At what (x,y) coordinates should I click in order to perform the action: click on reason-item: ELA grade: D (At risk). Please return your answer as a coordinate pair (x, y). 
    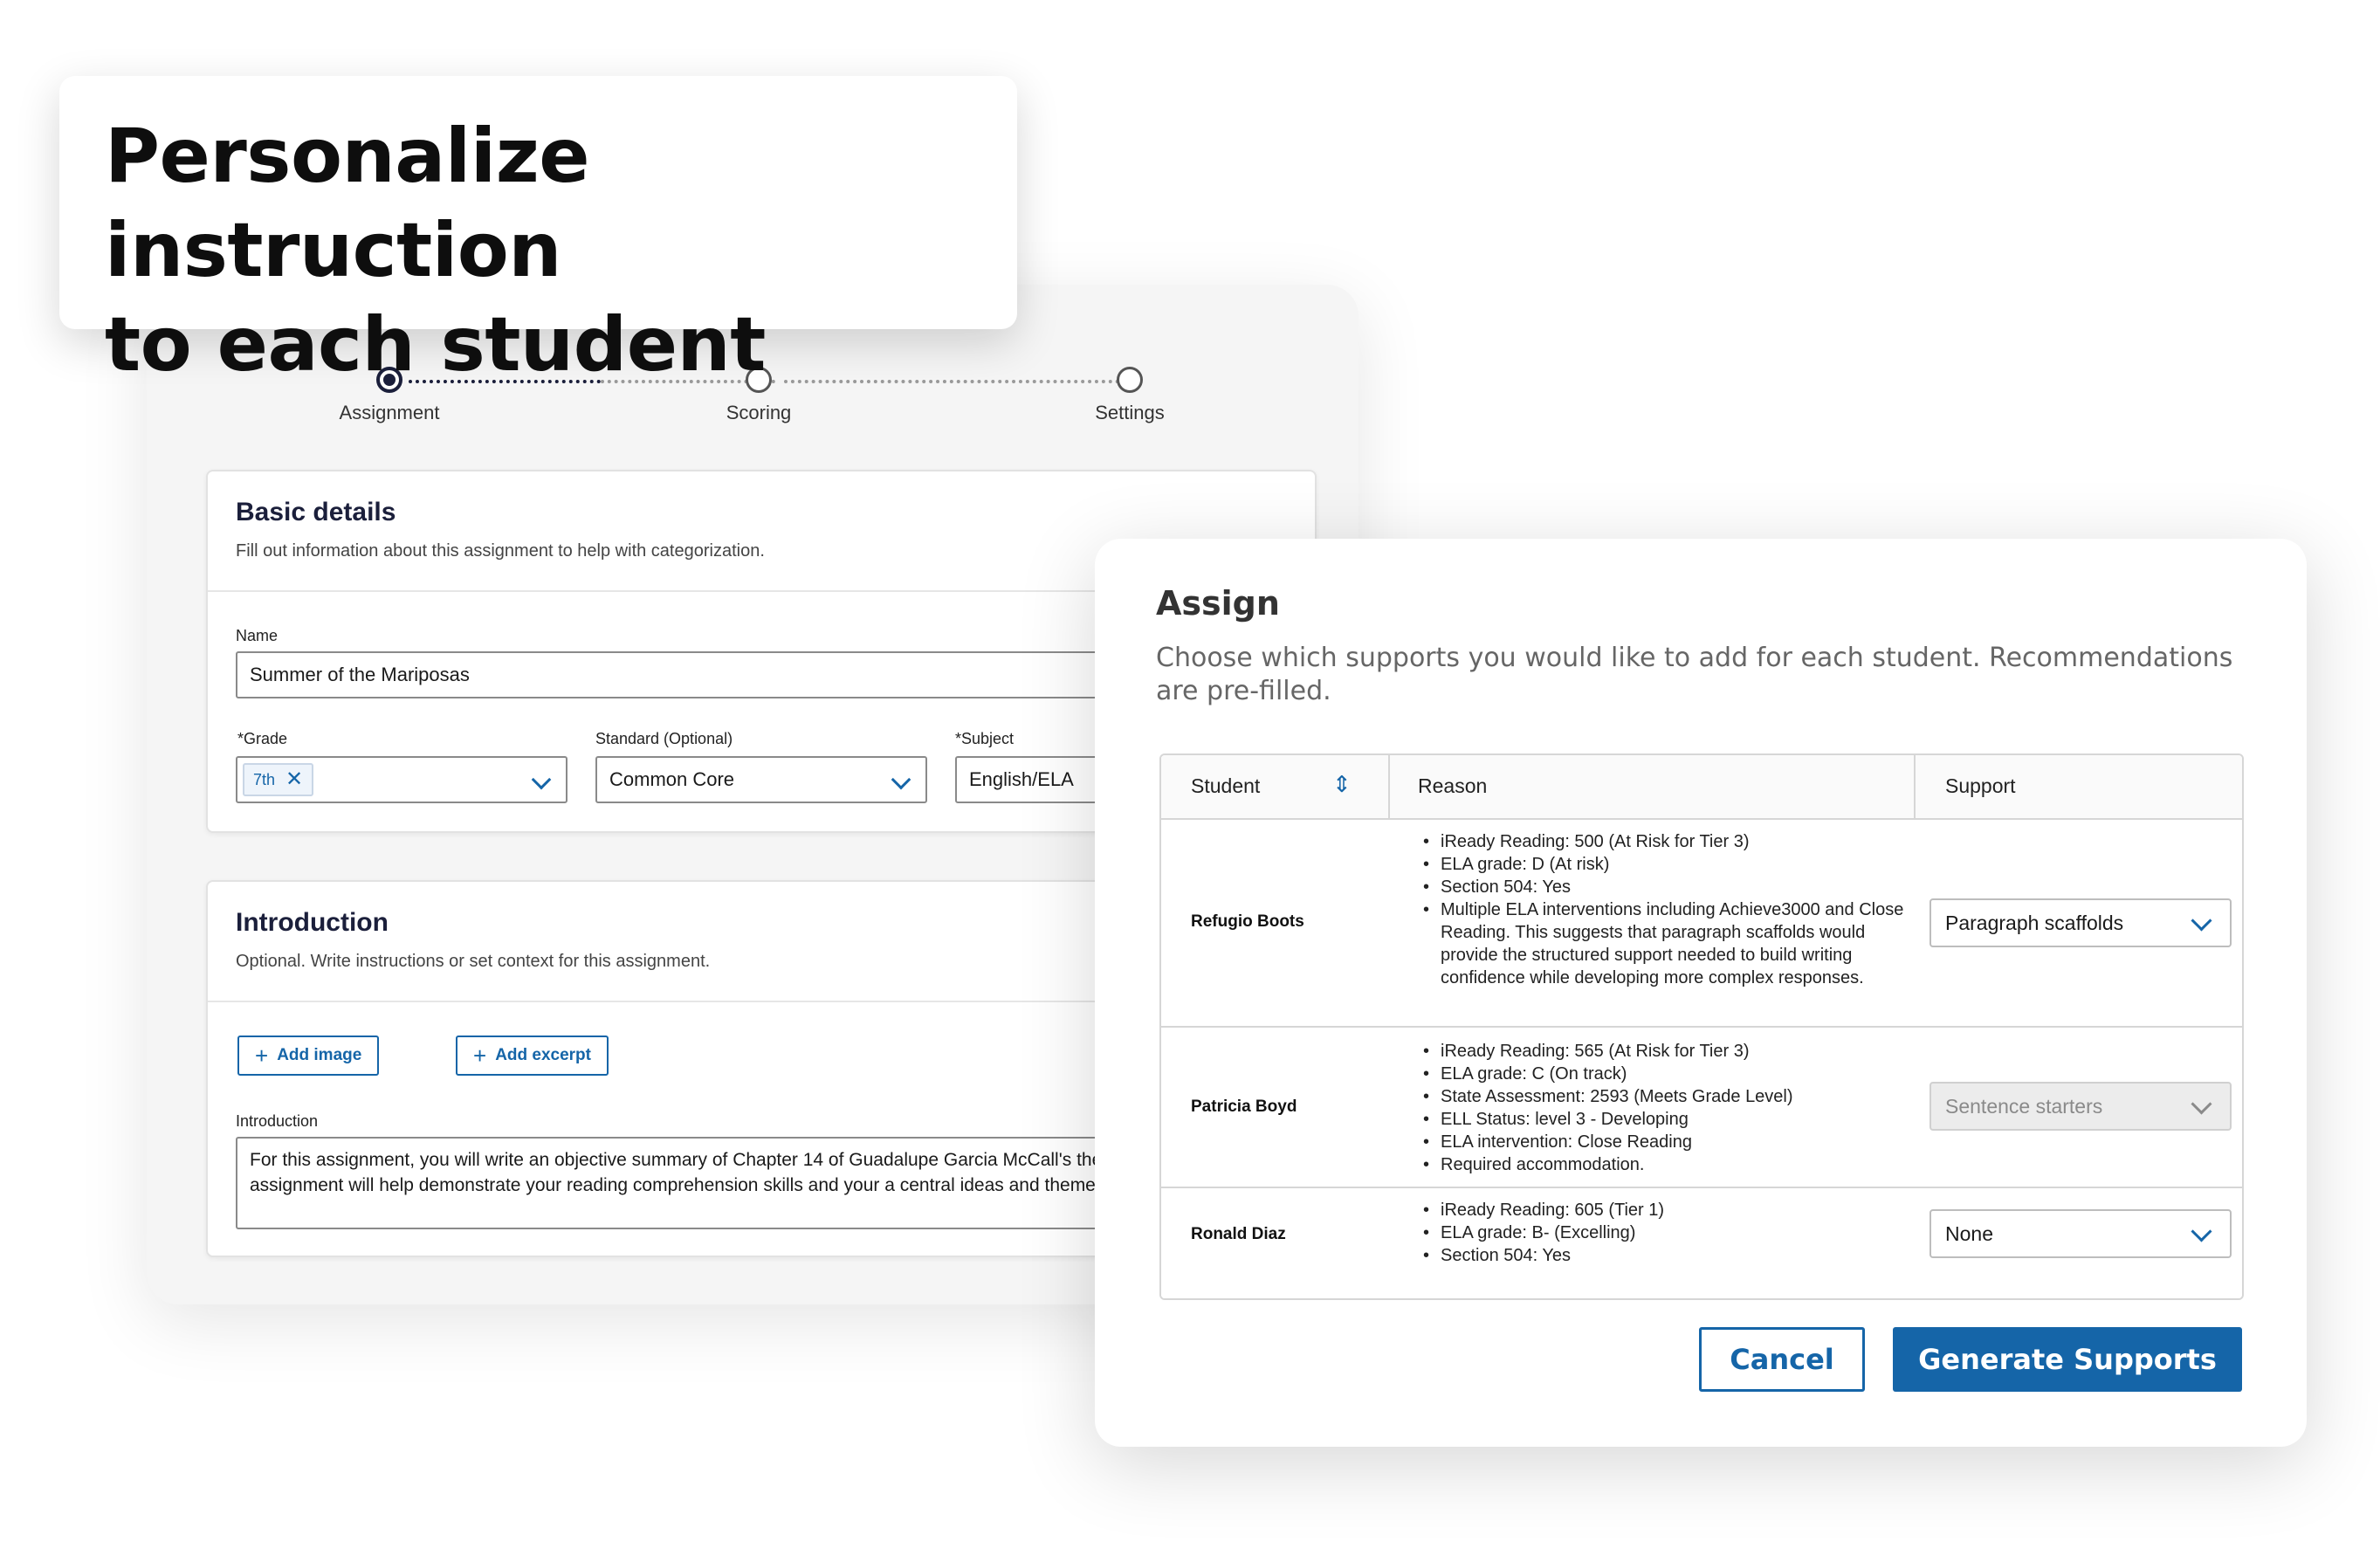
    Looking at the image, I should click on (1667, 864).